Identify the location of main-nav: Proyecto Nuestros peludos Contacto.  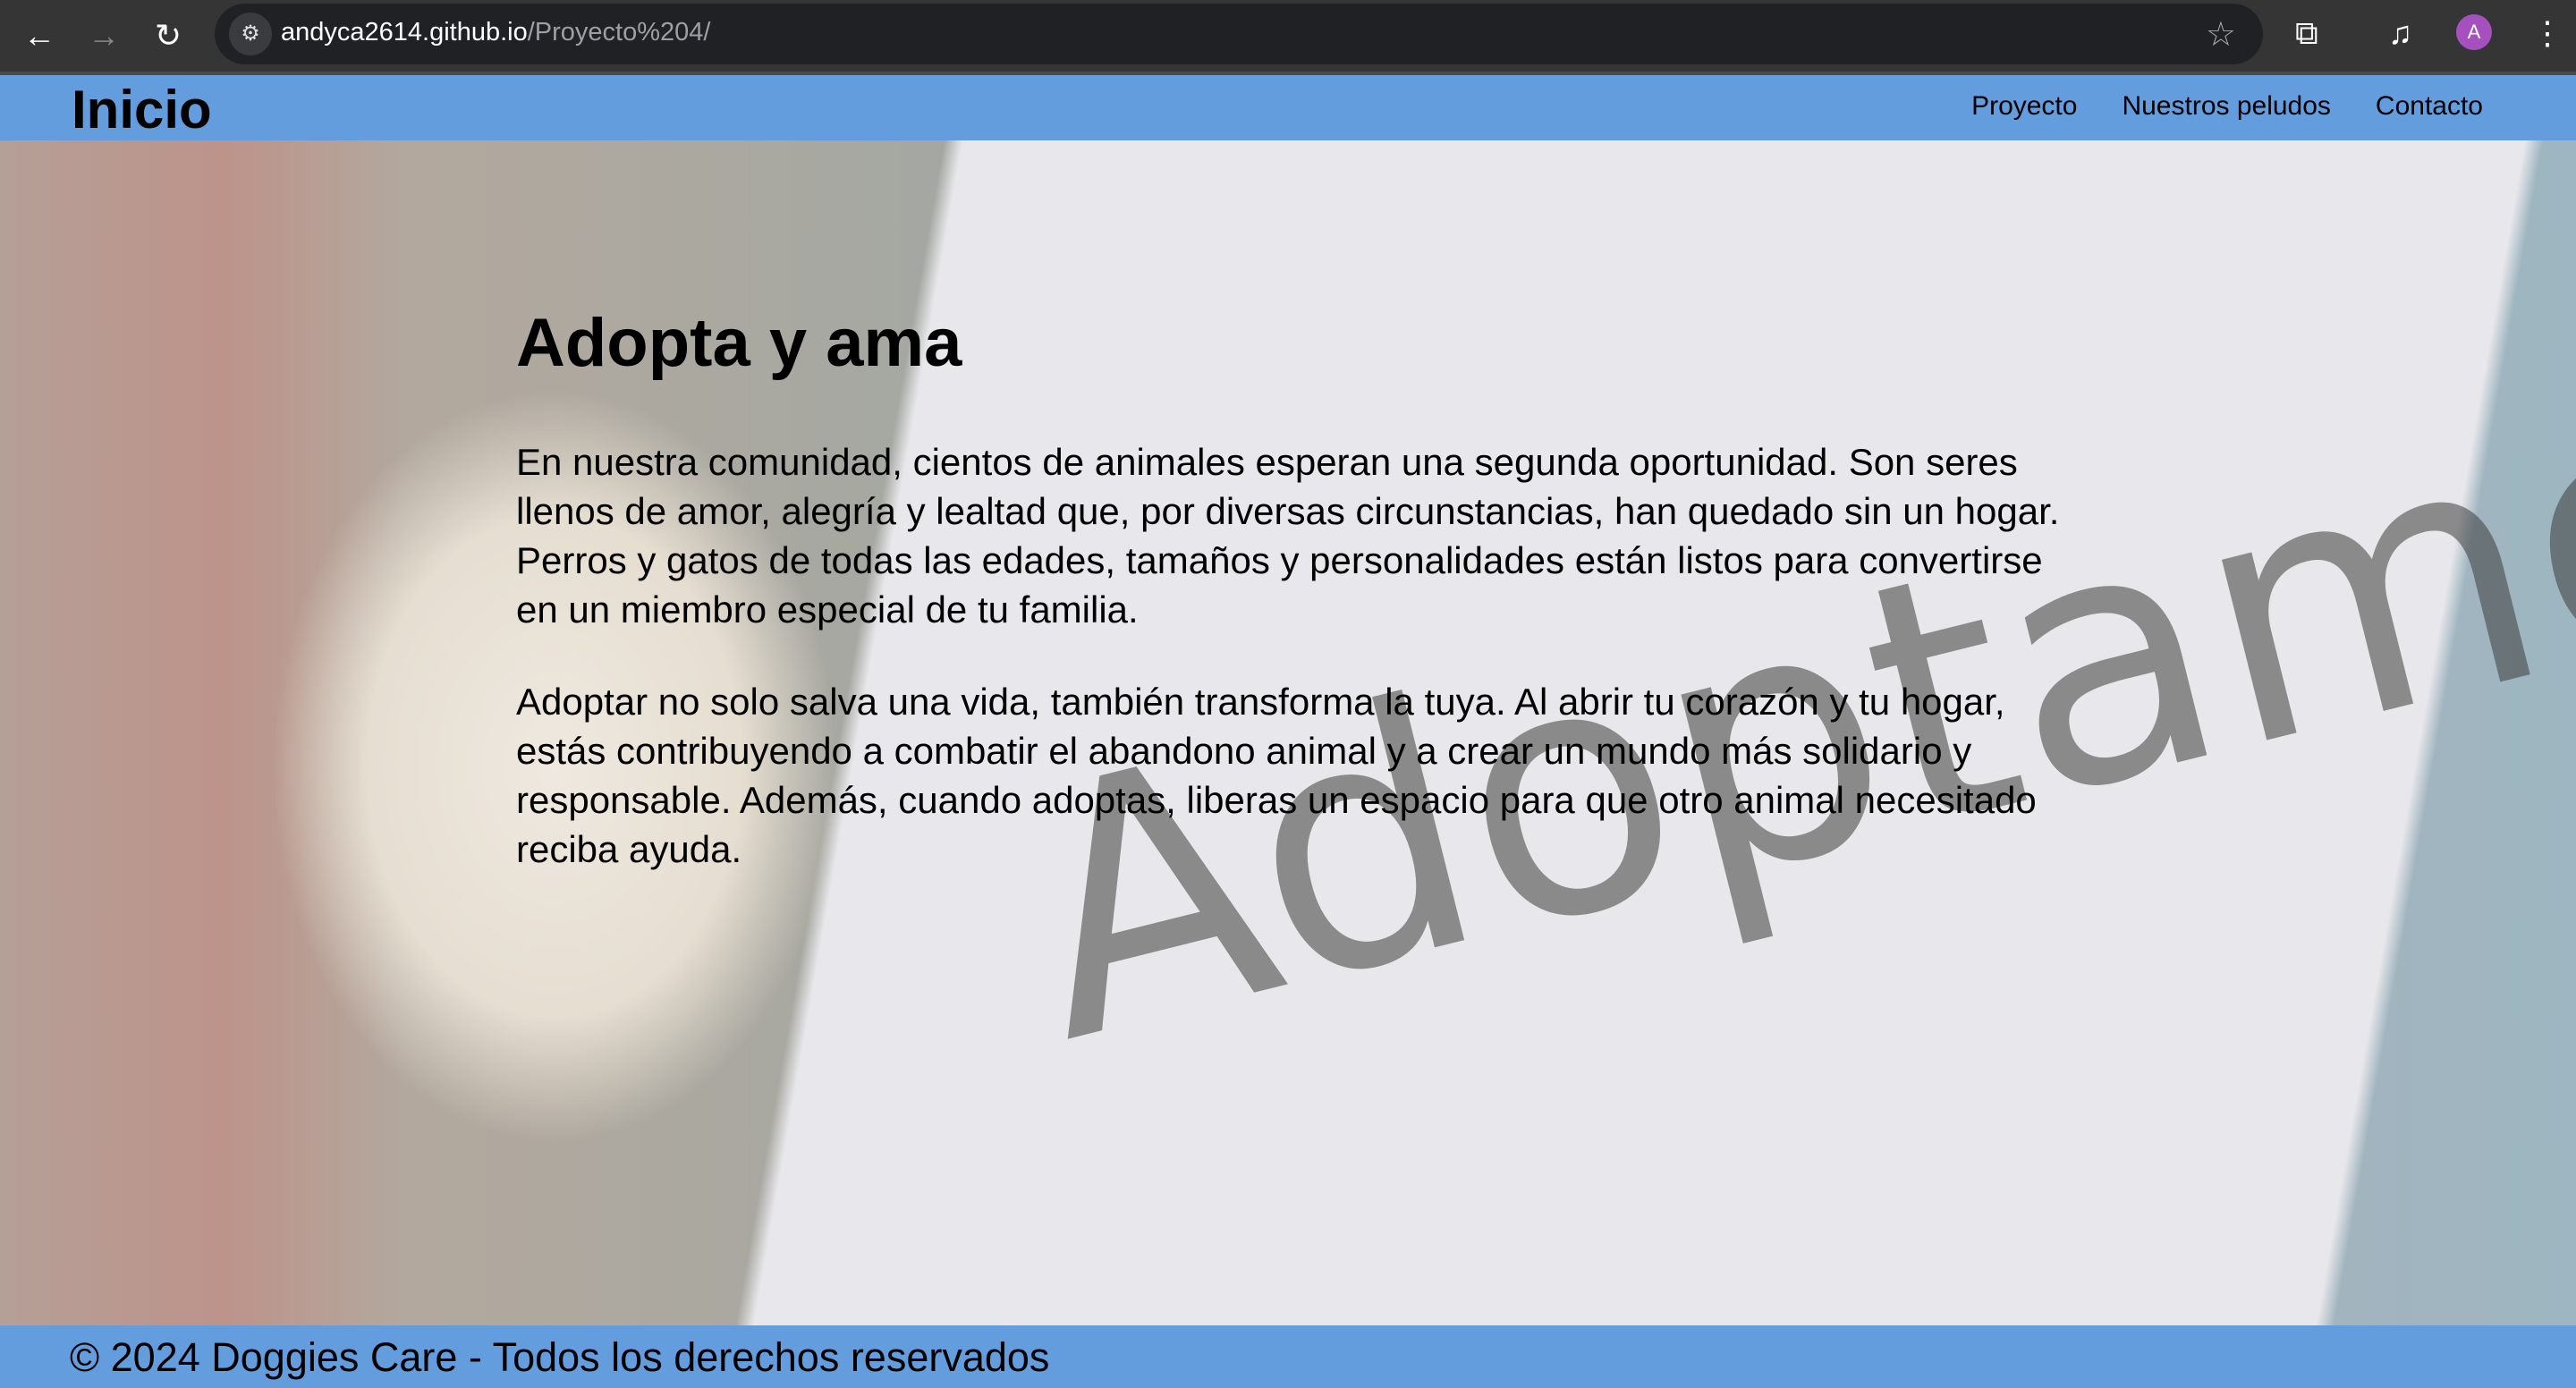
(2227, 107).